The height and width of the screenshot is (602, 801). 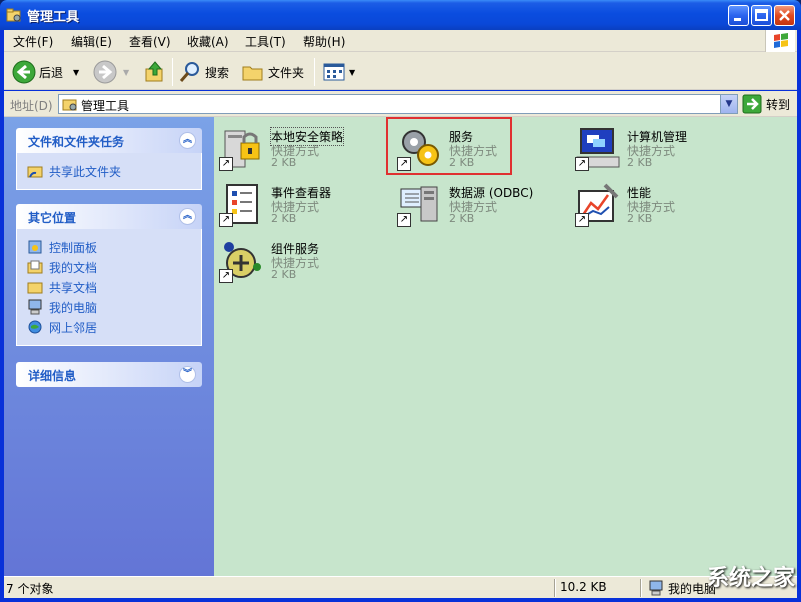 I want to click on file-item: ↗ 本地安全策略 快捷方式 2 KB, so click(x=304, y=148).